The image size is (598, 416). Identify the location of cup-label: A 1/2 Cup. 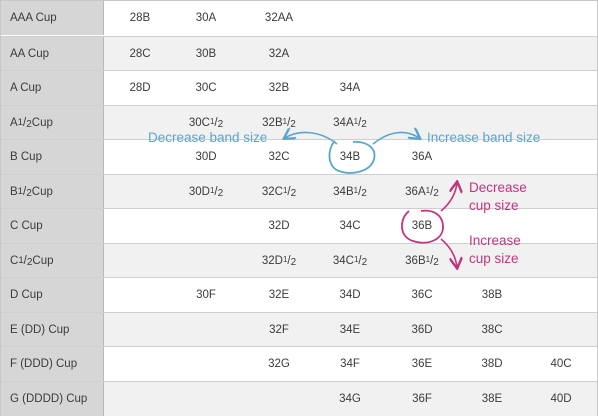
(52, 122).